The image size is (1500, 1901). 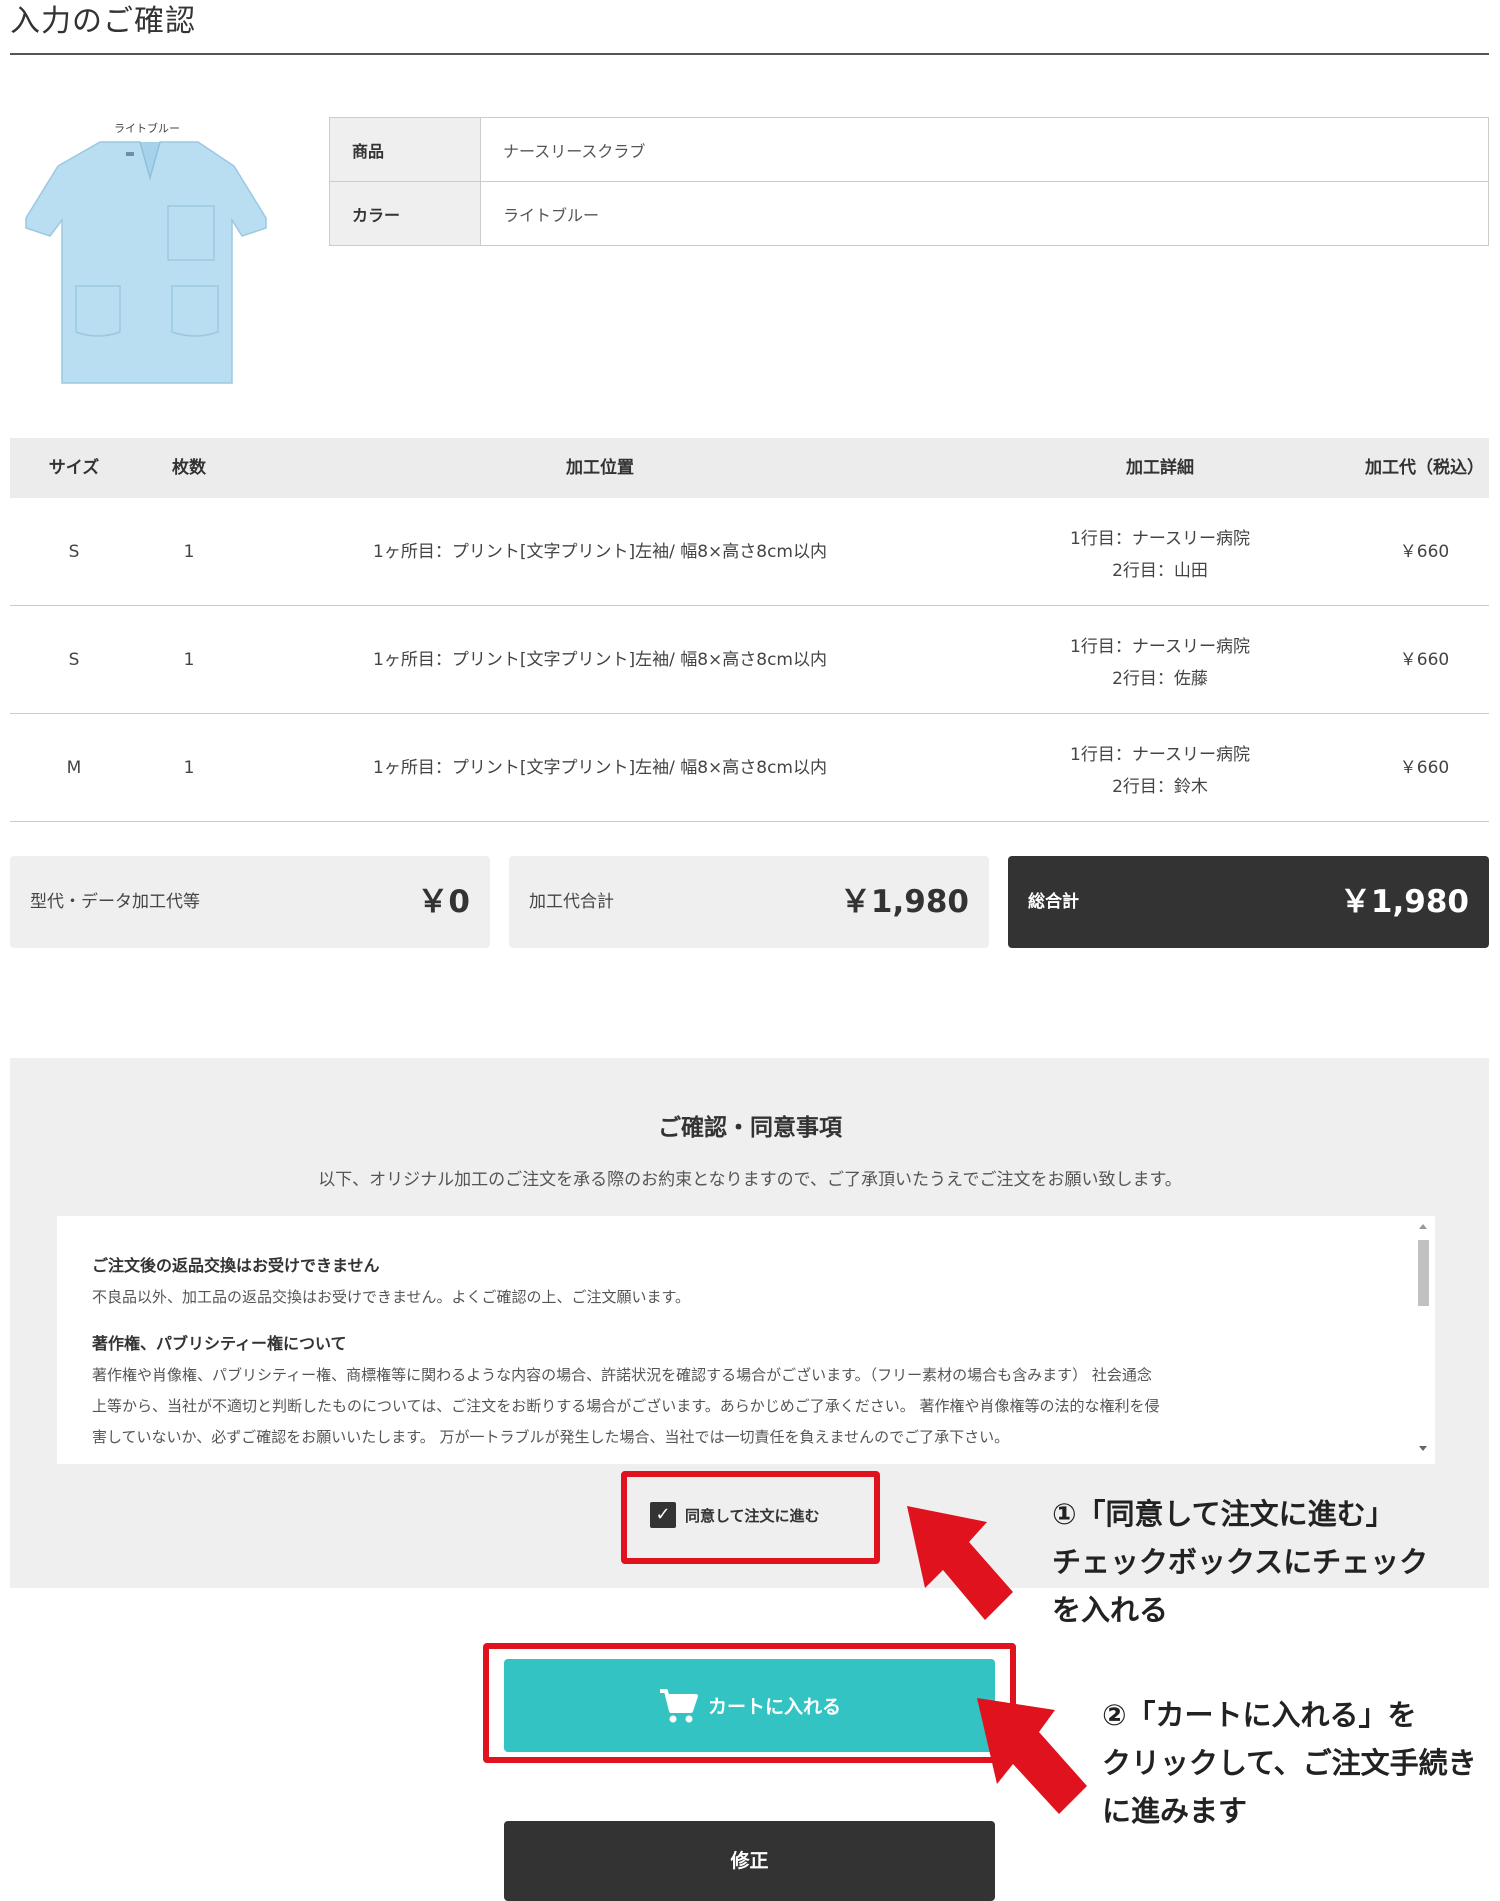 I want to click on terms-text: 不良品以外、加工品の返品交換はお受けできません。よくご確認の上、ご注文願います。, so click(x=391, y=1297).